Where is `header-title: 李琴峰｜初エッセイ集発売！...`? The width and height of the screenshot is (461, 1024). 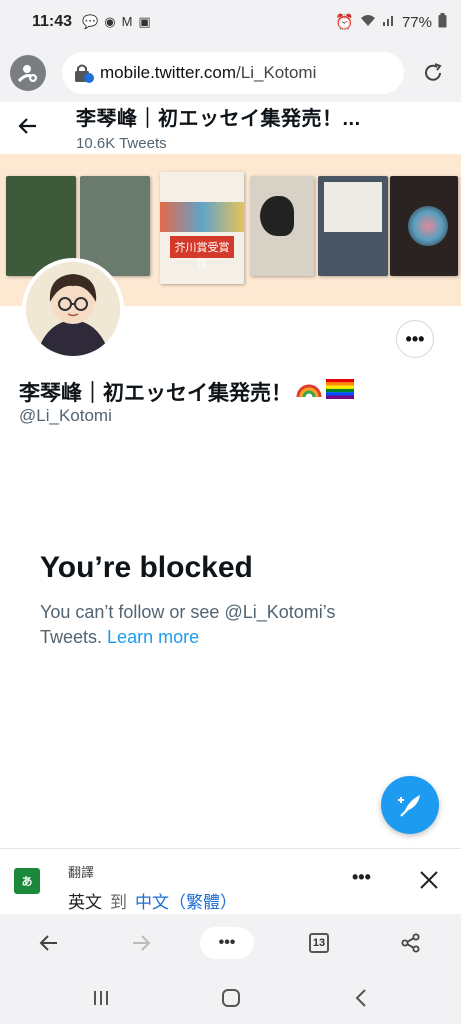
header-title: 李琴峰｜初エッセイ集発売！... is located at coordinates (218, 119).